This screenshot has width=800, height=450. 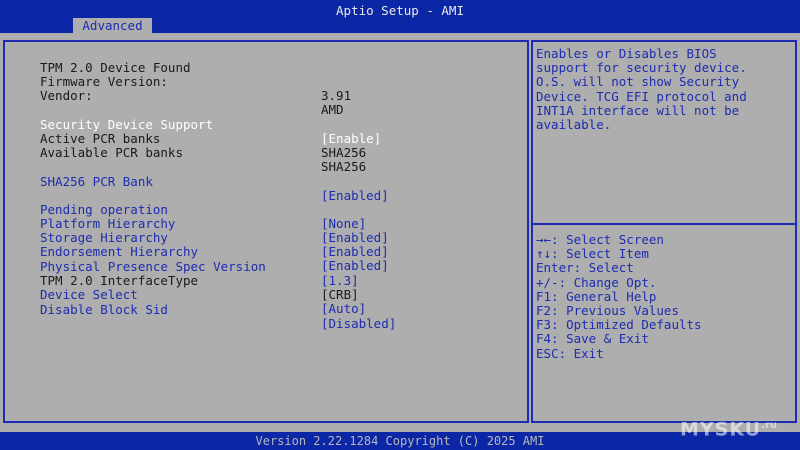 What do you see at coordinates (119, 252) in the screenshot?
I see `endorsement-hierarchy-label: Endorsement Hierarchy` at bounding box center [119, 252].